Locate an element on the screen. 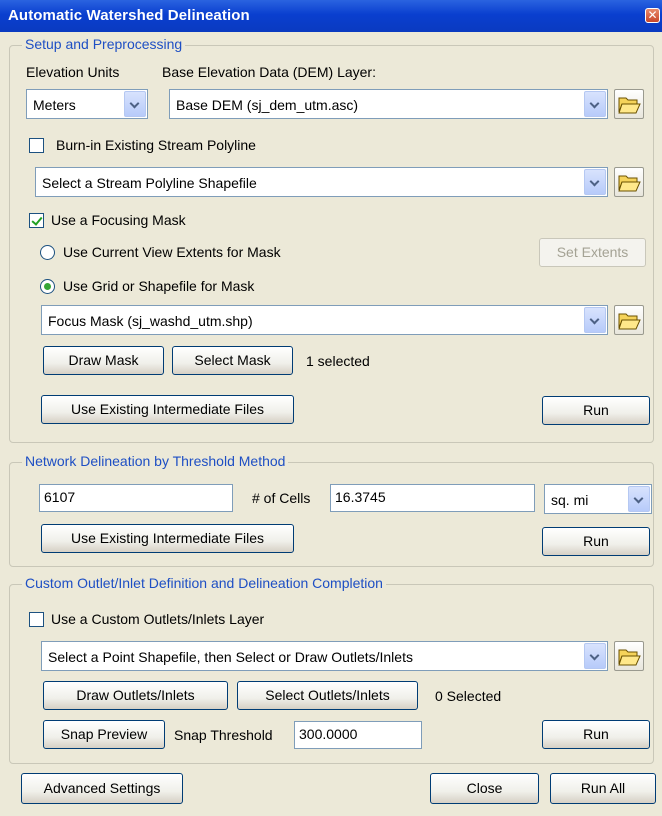  select-mask-button: Select Mask is located at coordinates (232, 360).